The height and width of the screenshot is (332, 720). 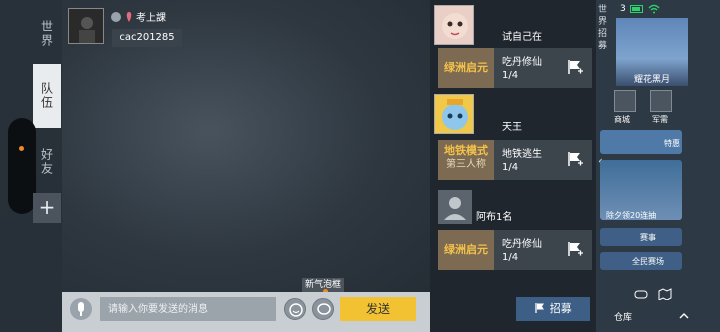 I want to click on team-2-avatar-image, so click(x=454, y=114).